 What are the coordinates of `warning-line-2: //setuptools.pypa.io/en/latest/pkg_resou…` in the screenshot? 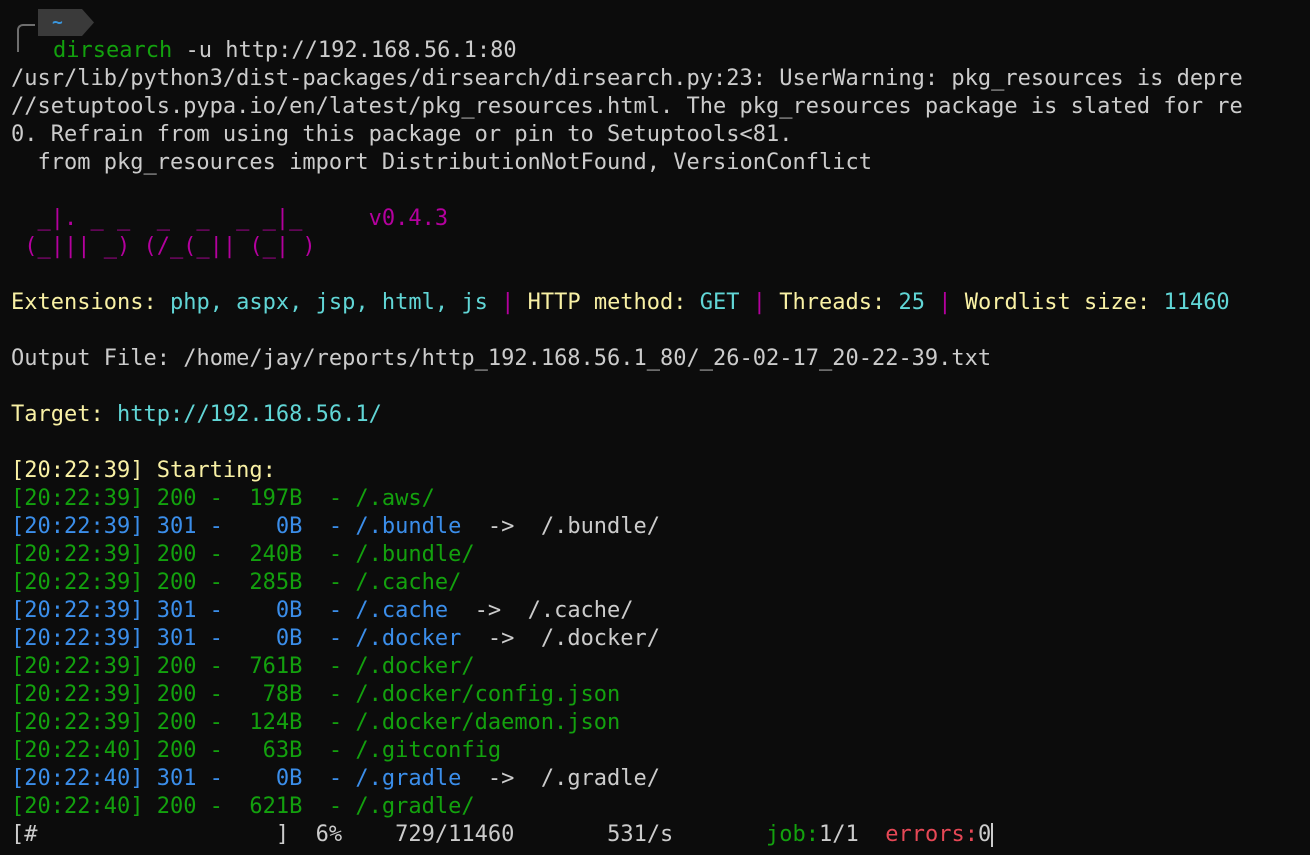 It's located at (627, 106).